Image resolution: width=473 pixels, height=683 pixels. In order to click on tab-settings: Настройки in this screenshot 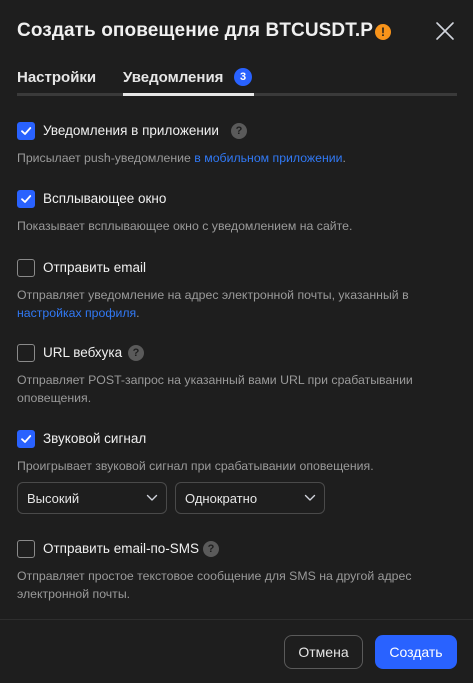, I will do `click(56, 77)`.